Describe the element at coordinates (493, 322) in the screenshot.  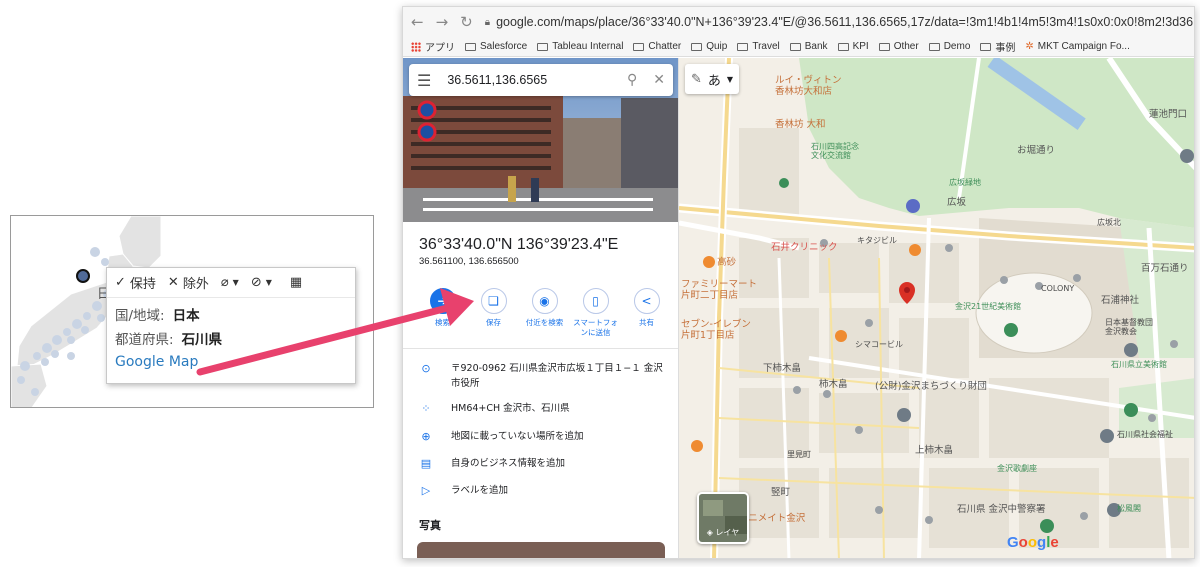
I see `action-label: 保存` at that location.